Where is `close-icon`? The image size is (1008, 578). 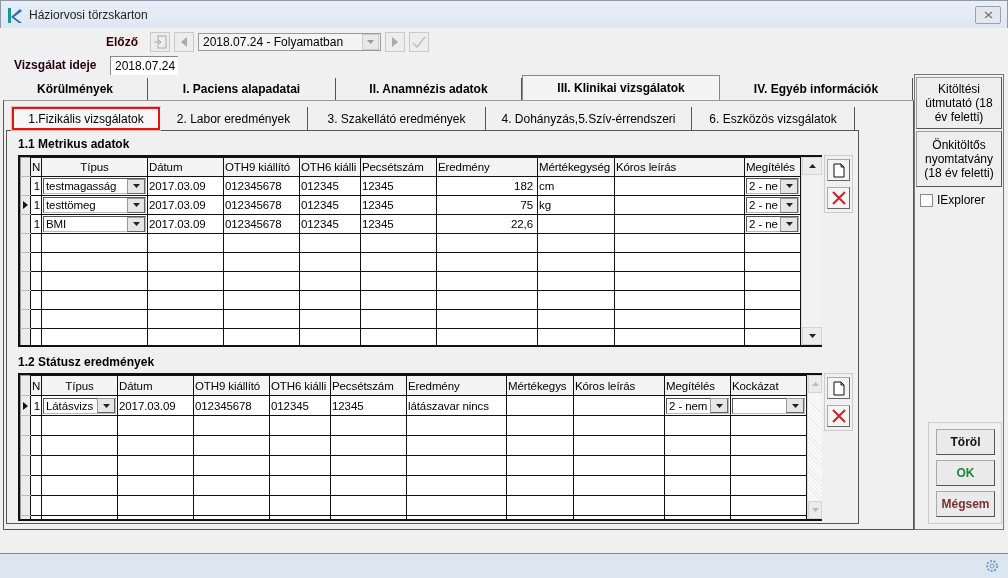 close-icon is located at coordinates (988, 14).